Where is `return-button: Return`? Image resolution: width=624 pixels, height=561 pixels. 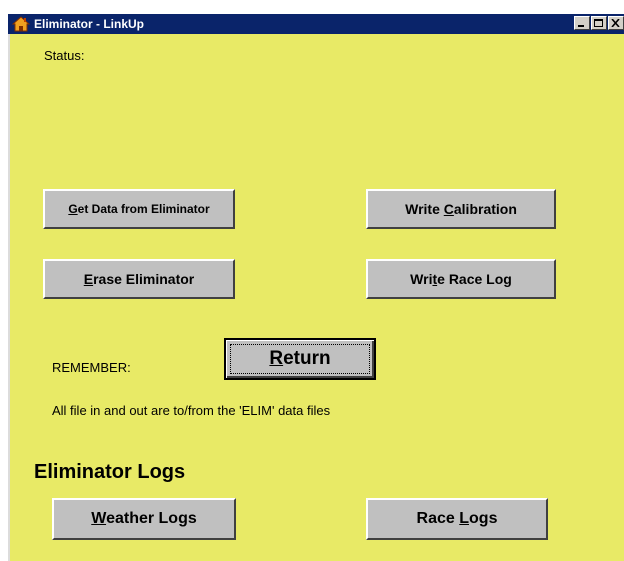 return-button: Return is located at coordinates (300, 359).